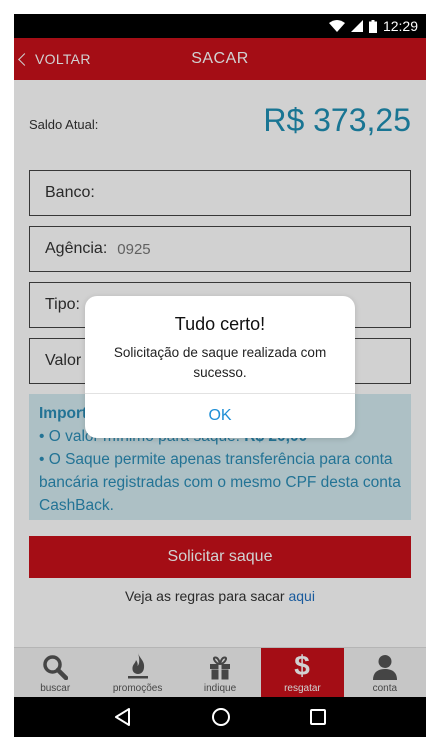  I want to click on dialog-ok-button: OK, so click(220, 416).